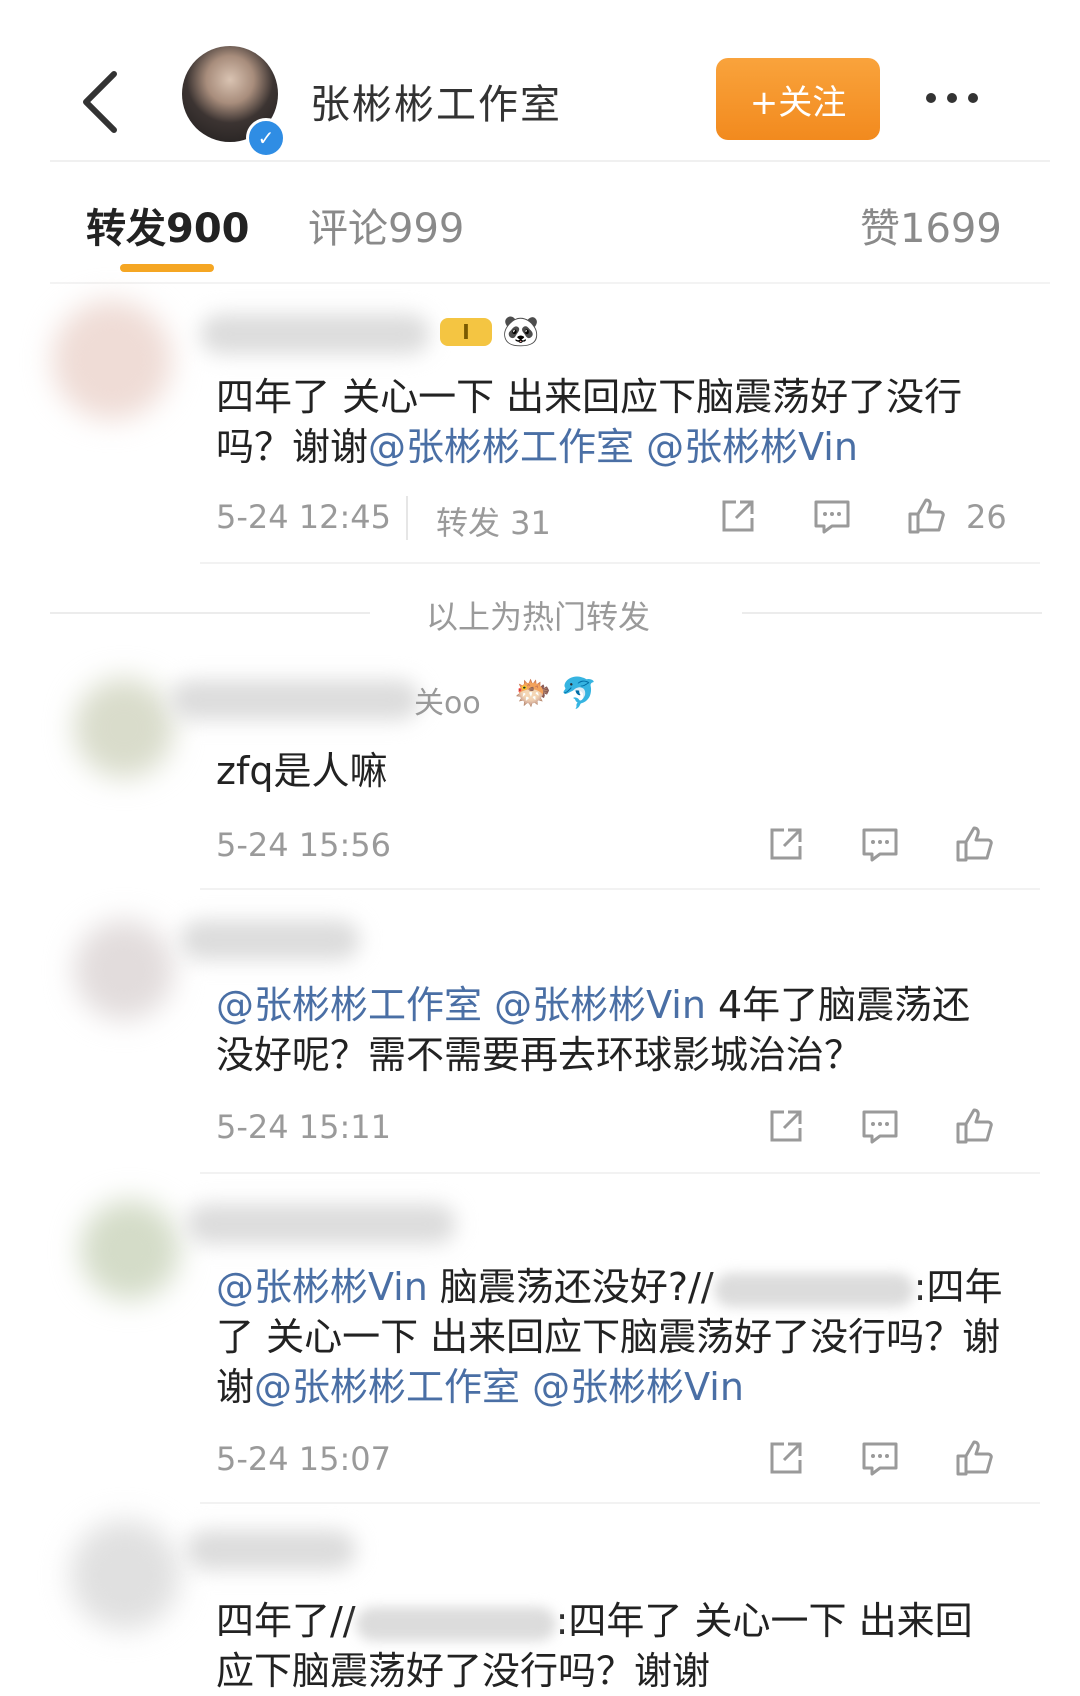 The height and width of the screenshot is (1696, 1080). What do you see at coordinates (302, 771) in the screenshot?
I see `comment-text: zfq是人嘛` at bounding box center [302, 771].